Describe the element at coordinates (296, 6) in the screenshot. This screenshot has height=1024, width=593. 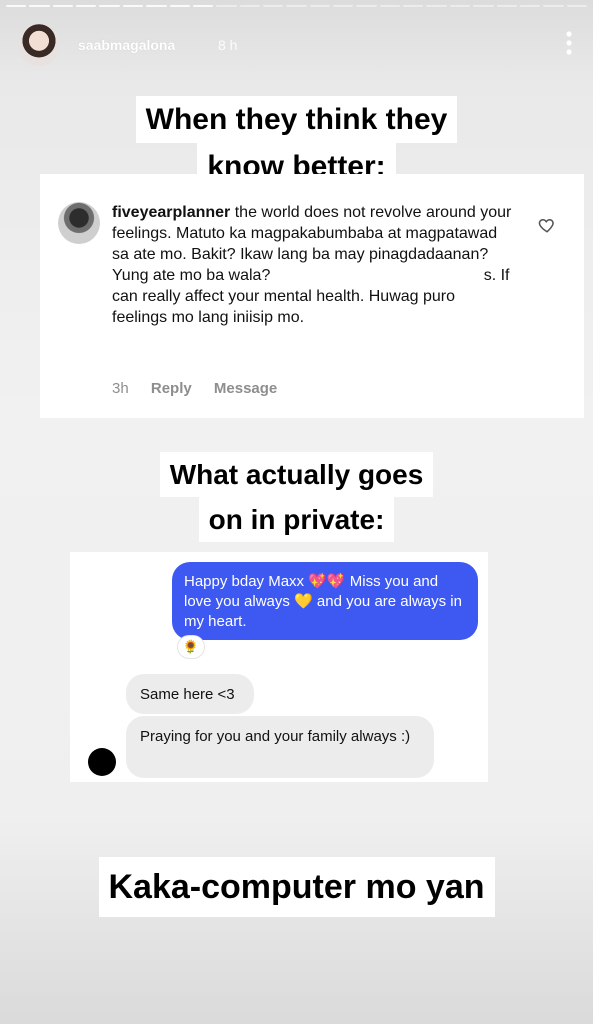
I see `story-progress-bar` at that location.